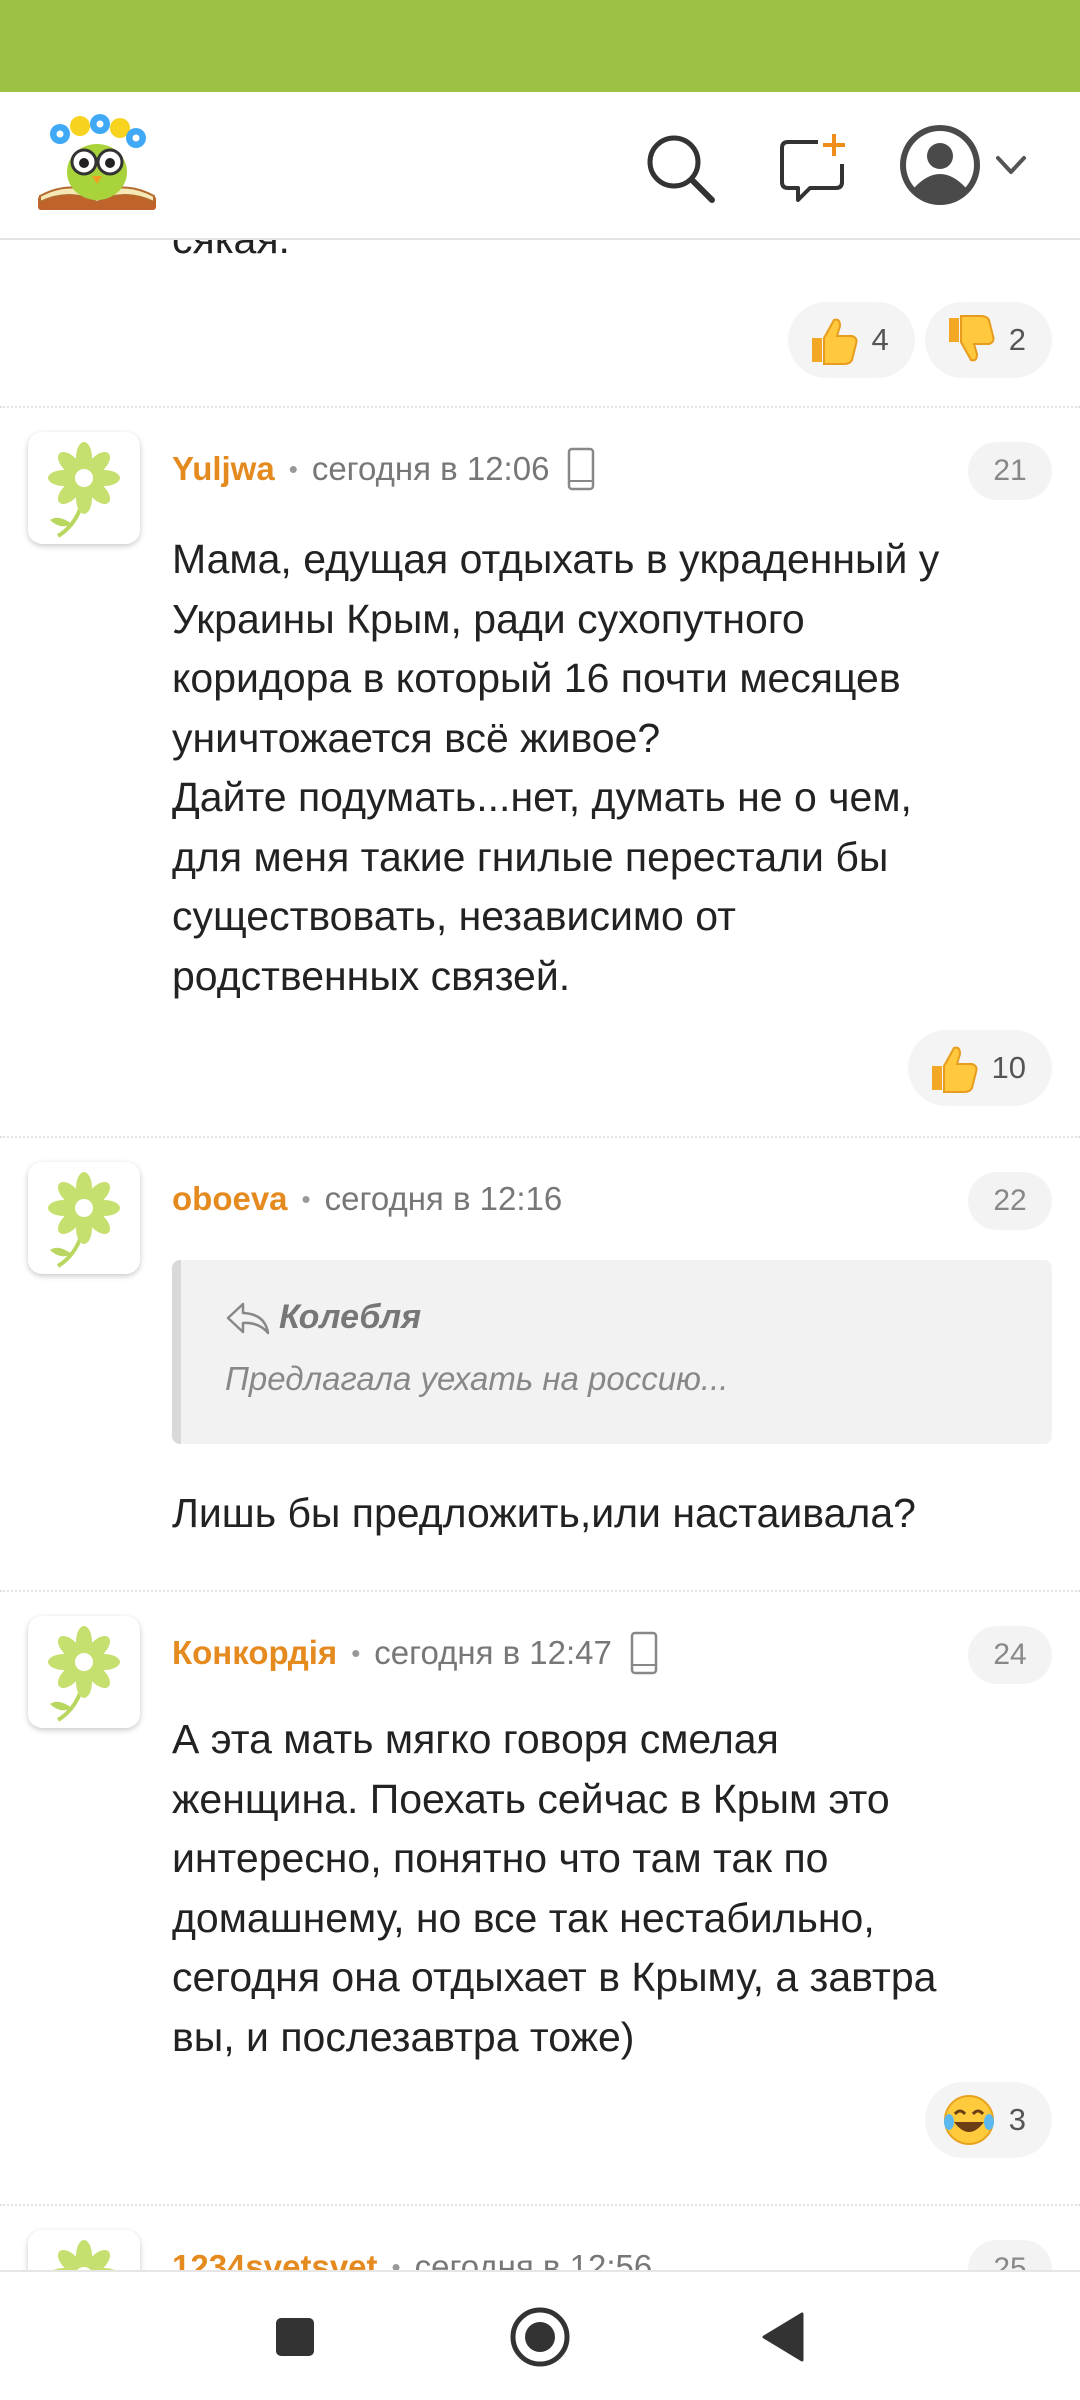 The width and height of the screenshot is (1080, 2400). Describe the element at coordinates (919, 340) in the screenshot. I see `reaction-bar: 4 2` at that location.